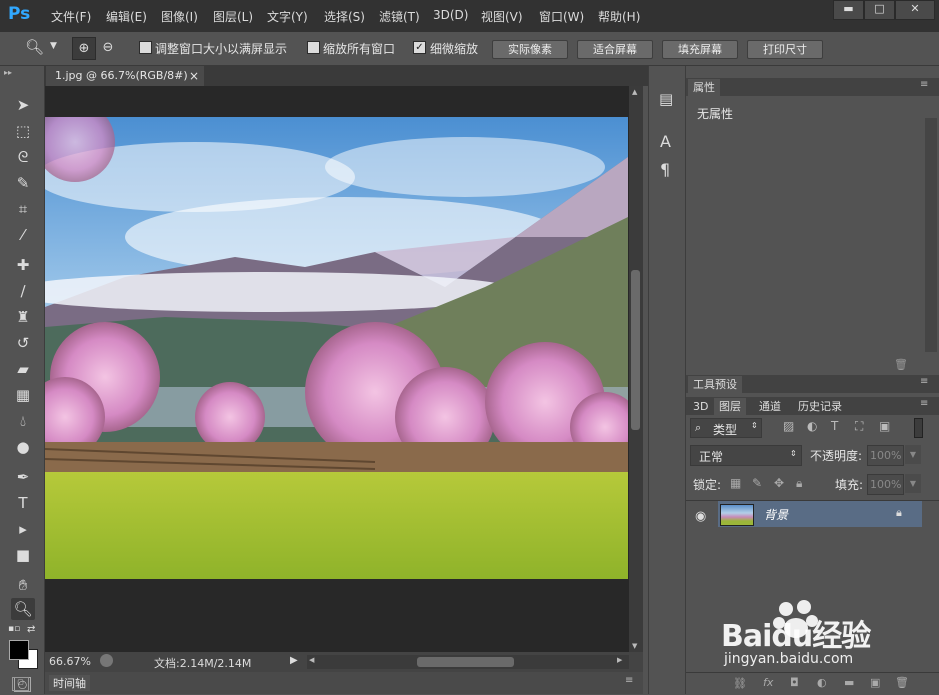 Image resolution: width=939 pixels, height=695 pixels. I want to click on lock-transparent-icon: ▦, so click(735, 483).